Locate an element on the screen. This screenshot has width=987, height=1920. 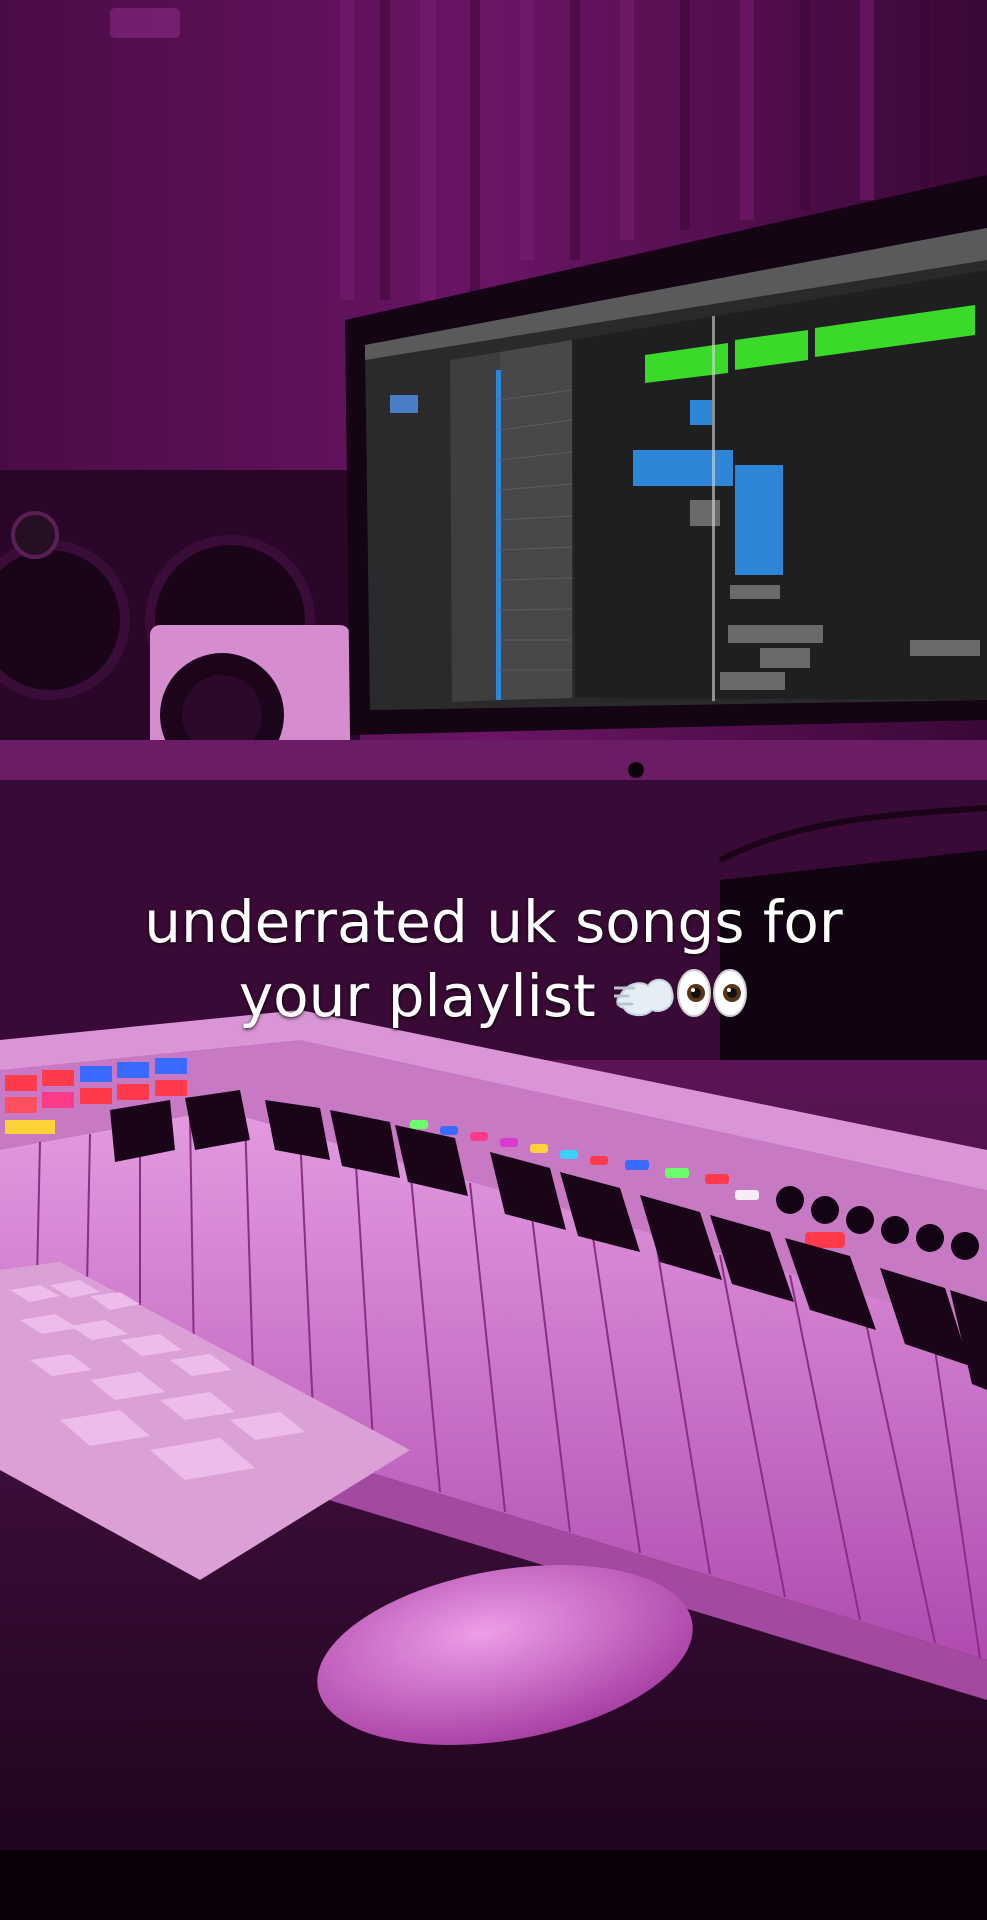
caption-line-2: your playlist is located at coordinates (493, 998).